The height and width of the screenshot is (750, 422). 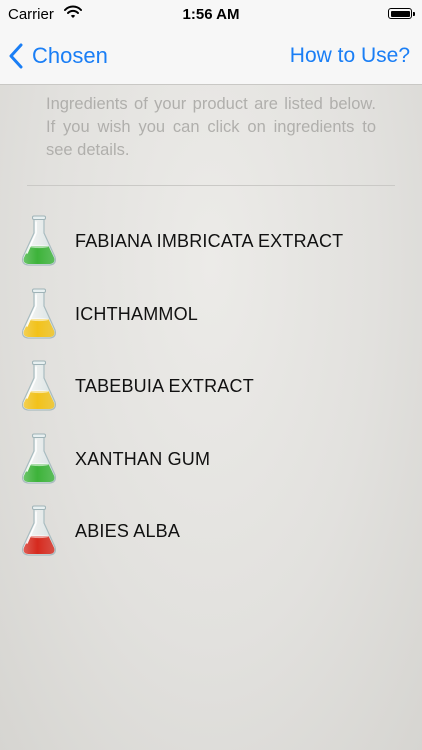 I want to click on back-button: Chosen, so click(x=58, y=56).